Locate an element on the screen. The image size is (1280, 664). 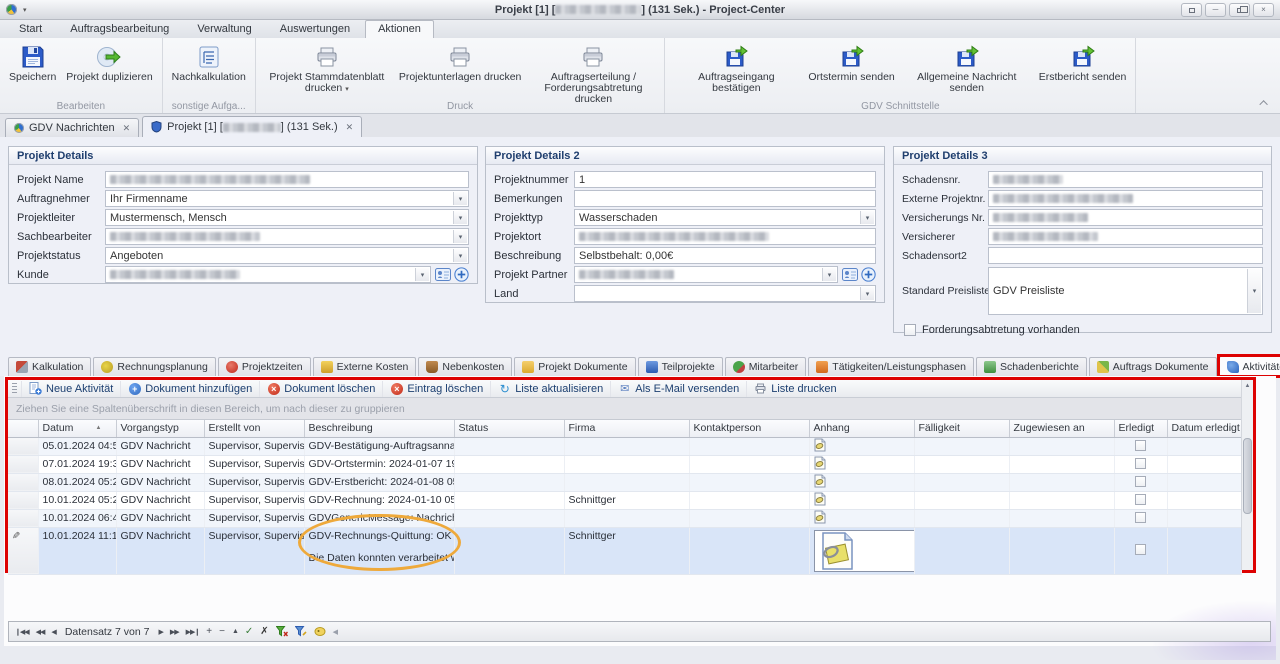
col-header-faelligkeit: Fälligkeit is located at coordinates (962, 429).